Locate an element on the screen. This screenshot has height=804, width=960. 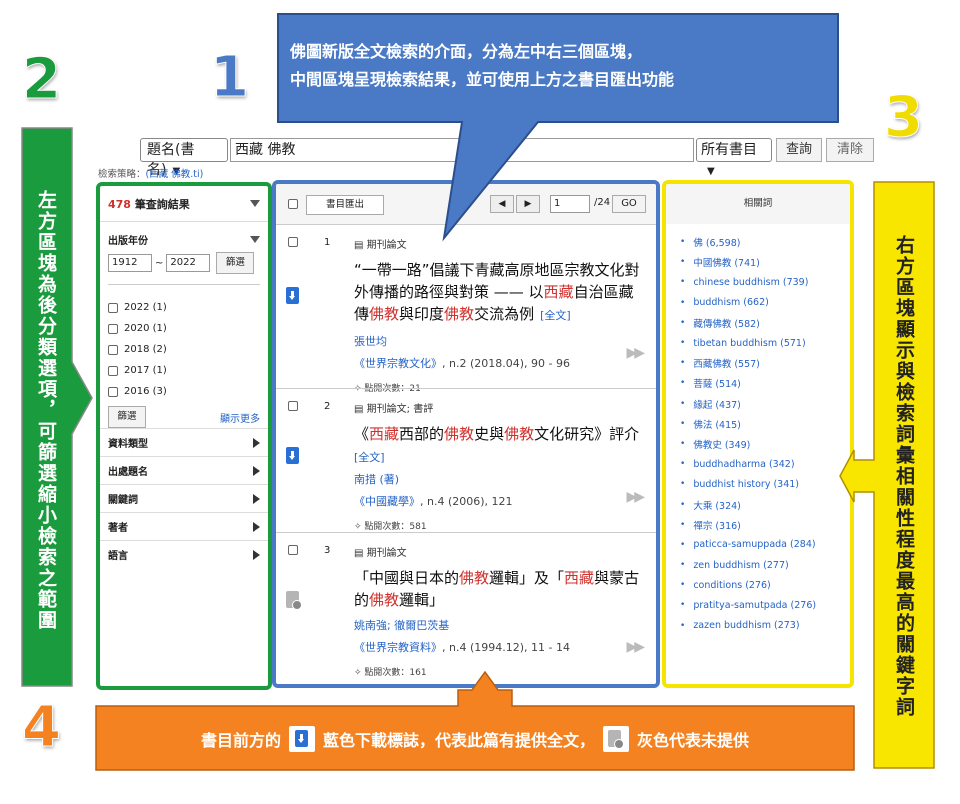
related-term-link: buddhist history (341) is located at coordinates (765, 484).